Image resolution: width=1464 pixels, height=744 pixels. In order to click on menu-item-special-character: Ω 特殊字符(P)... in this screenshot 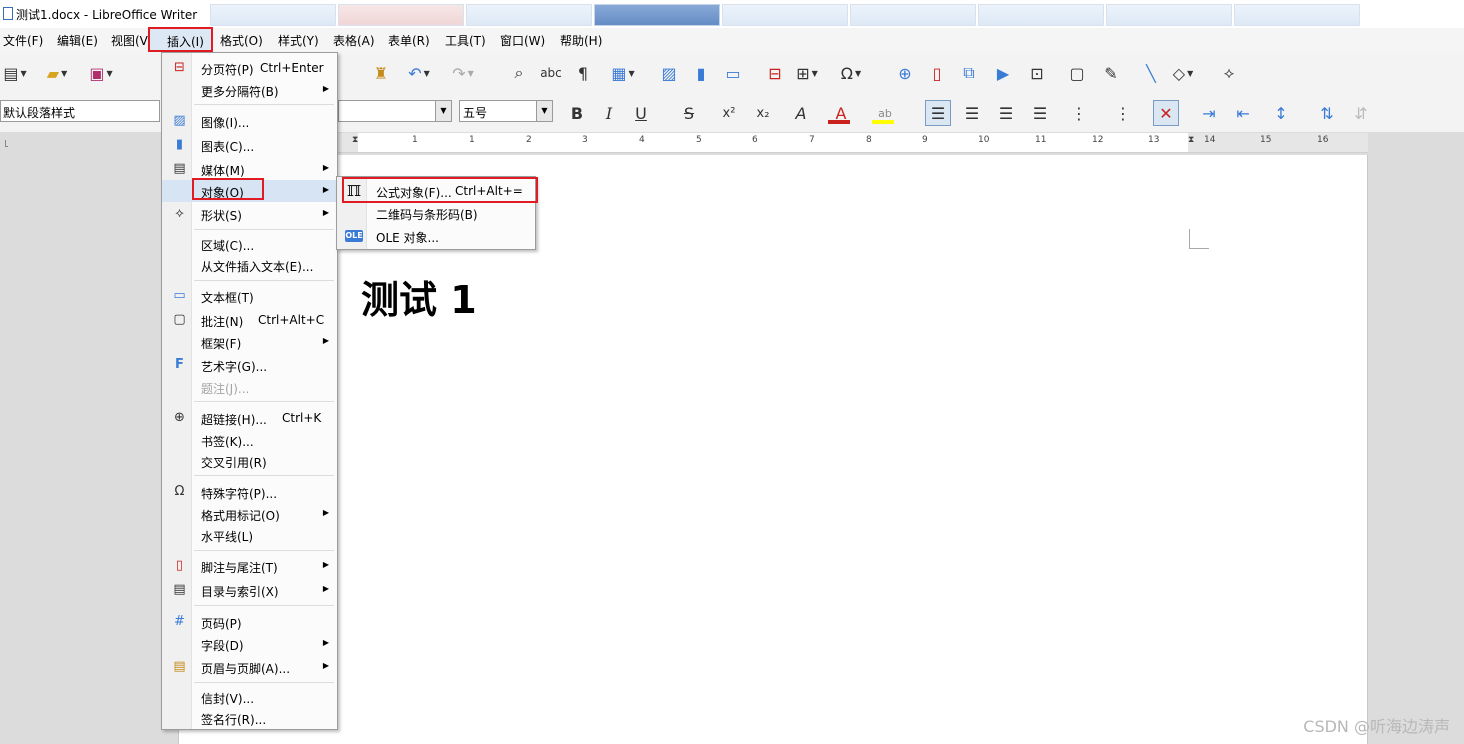, I will do `click(249, 492)`.